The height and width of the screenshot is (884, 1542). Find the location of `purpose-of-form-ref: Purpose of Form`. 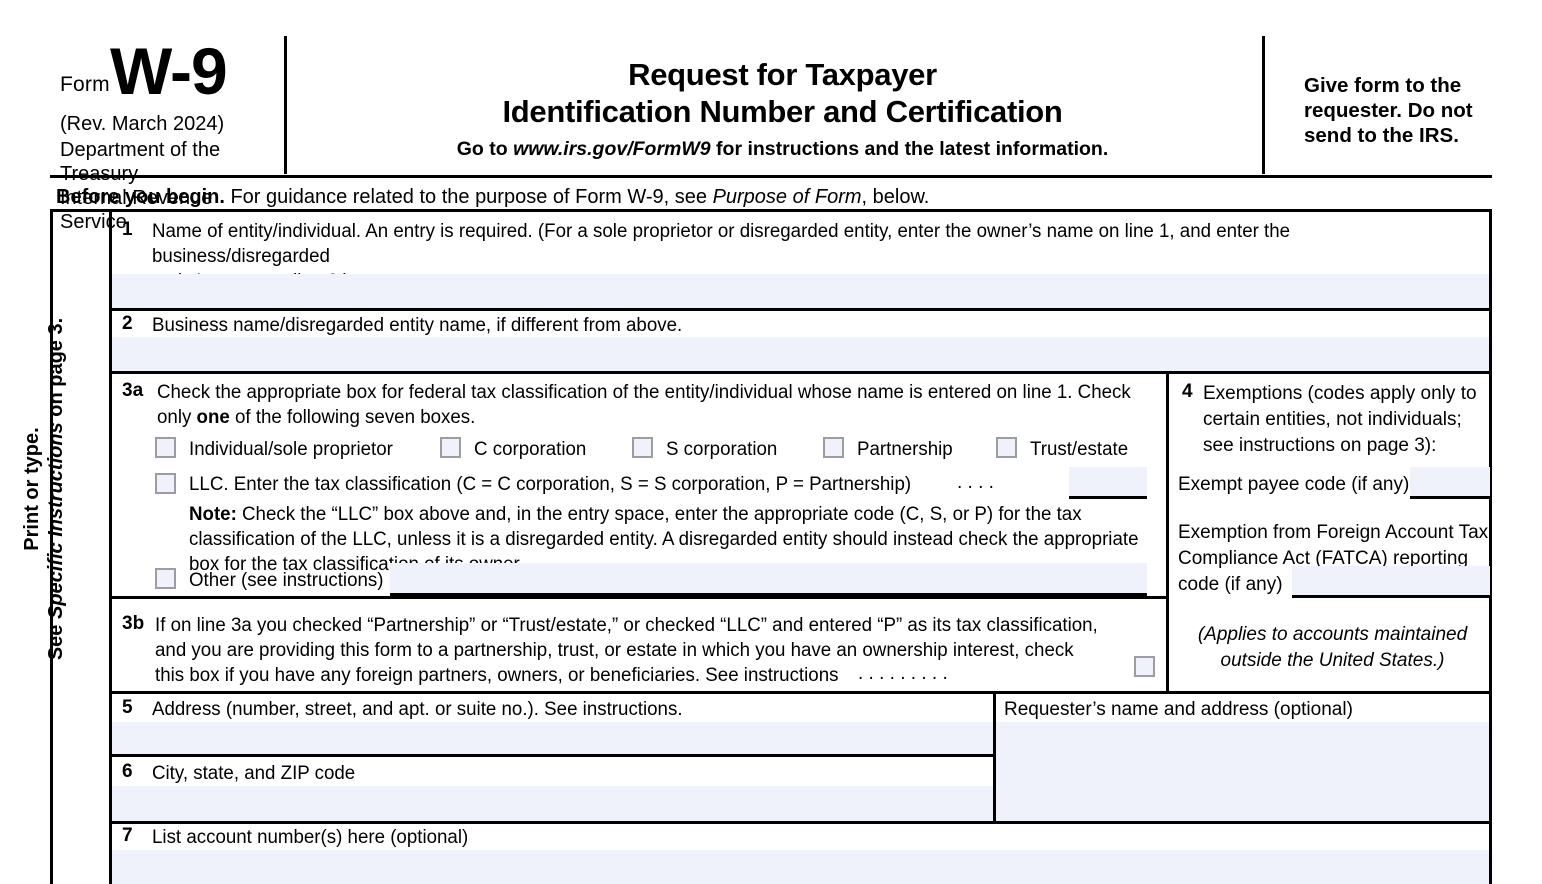

purpose-of-form-ref: Purpose of Form is located at coordinates (787, 197).